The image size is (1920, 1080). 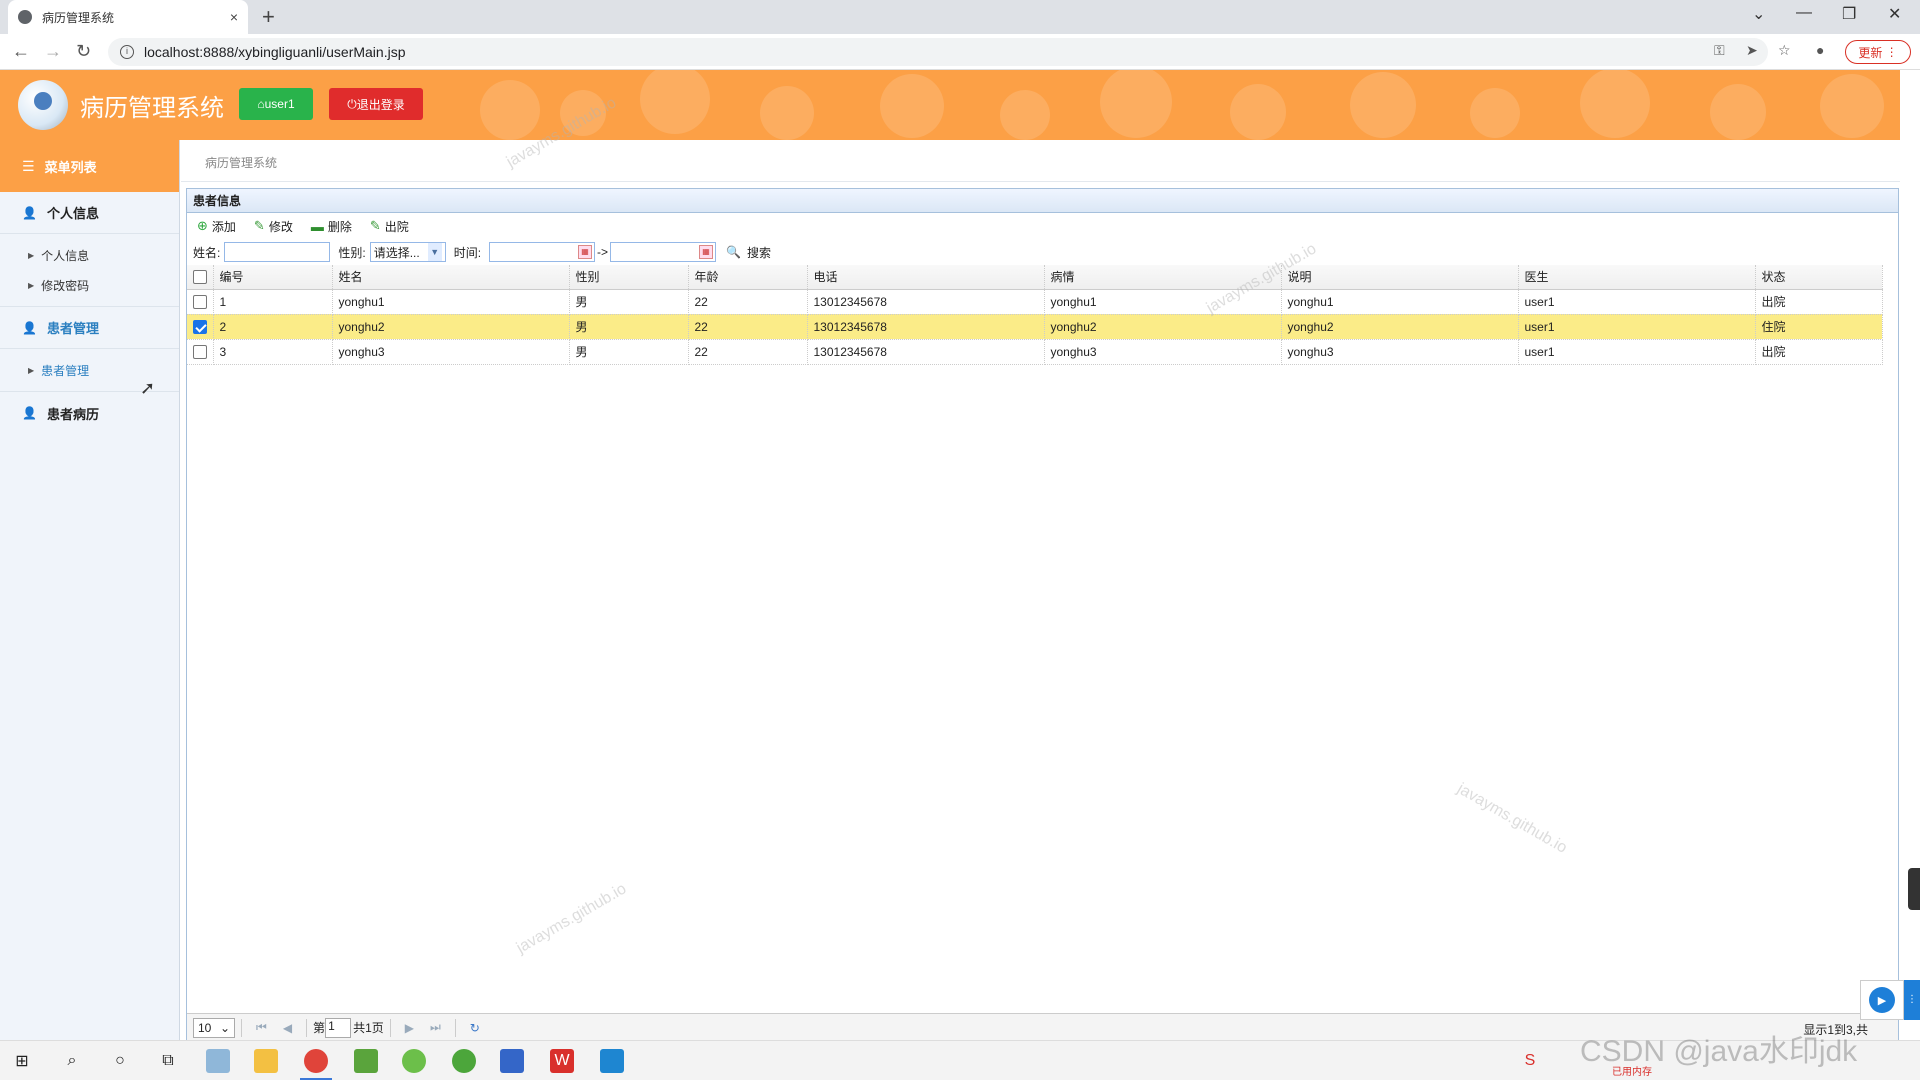 What do you see at coordinates (407, 252) in the screenshot?
I see `gender-select: 请选择... ▼` at bounding box center [407, 252].